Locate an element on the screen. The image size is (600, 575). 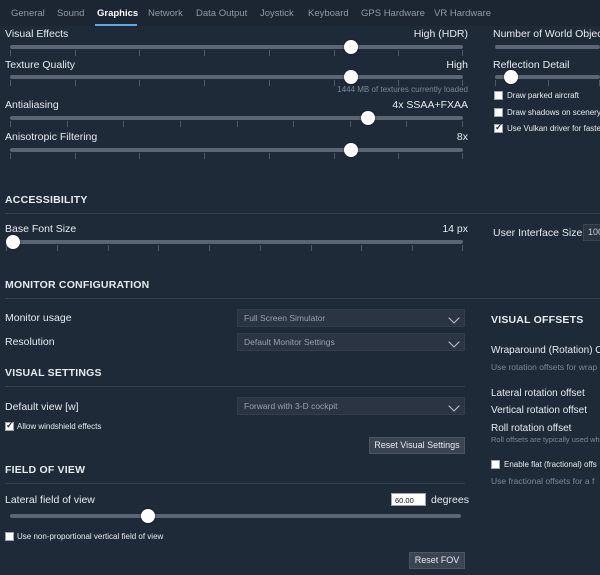
draw-shadows-label: Draw shadows on scenery is located at coordinates (553, 112).